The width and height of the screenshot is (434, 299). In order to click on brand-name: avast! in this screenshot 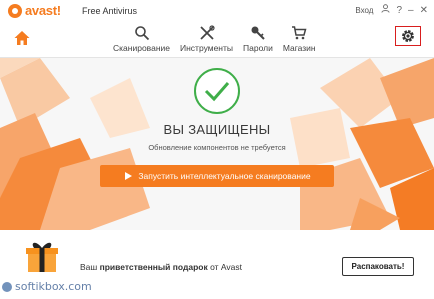, I will do `click(43, 10)`.